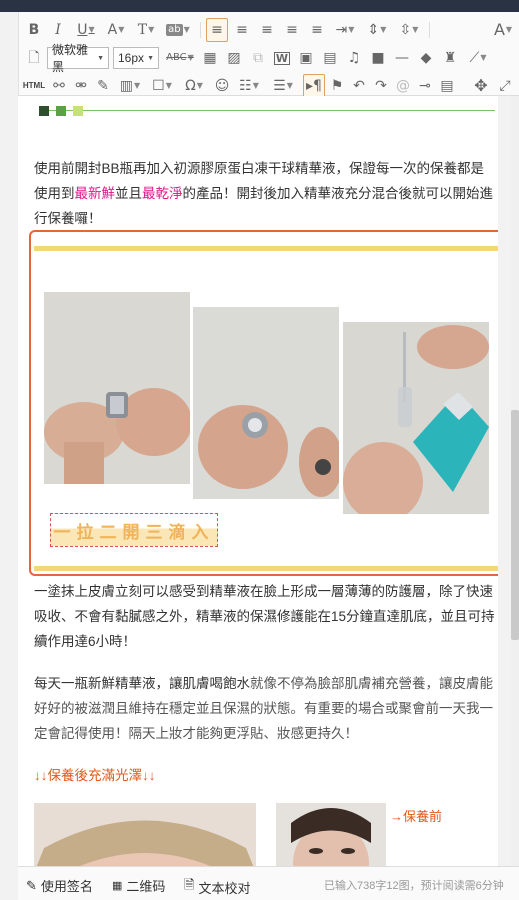 The height and width of the screenshot is (900, 519). What do you see at coordinates (317, 30) in the screenshot?
I see `align-distribute-button: ≡` at bounding box center [317, 30].